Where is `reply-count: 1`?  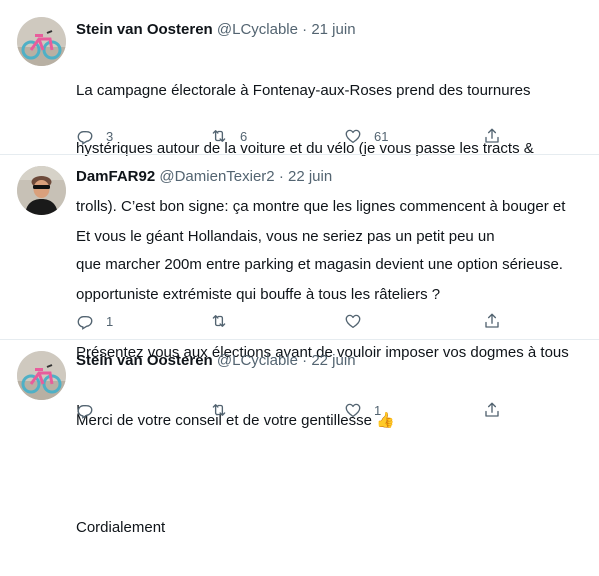 reply-count: 1 is located at coordinates (110, 321).